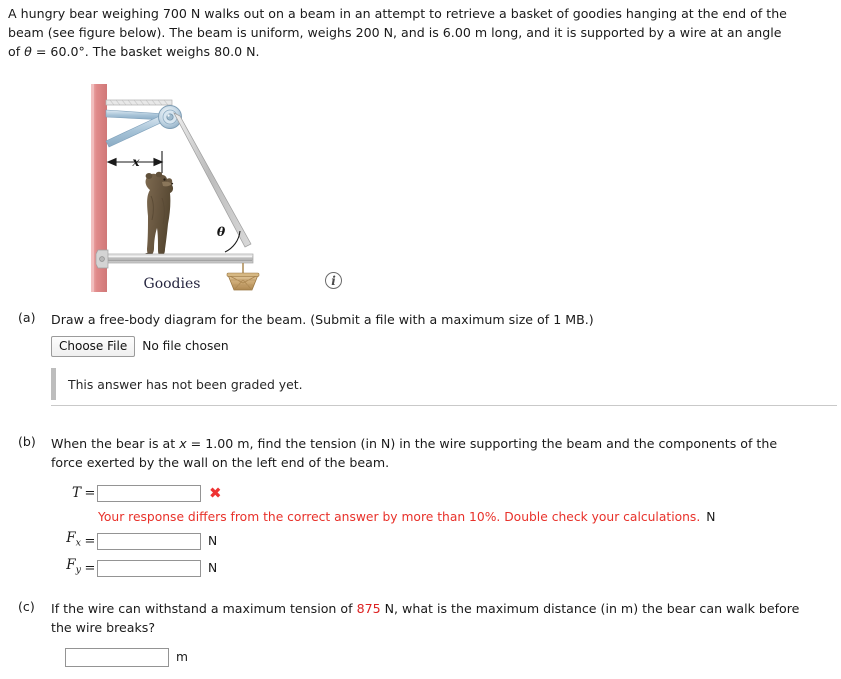  Describe the element at coordinates (149, 541) in the screenshot. I see `fx-input` at that location.